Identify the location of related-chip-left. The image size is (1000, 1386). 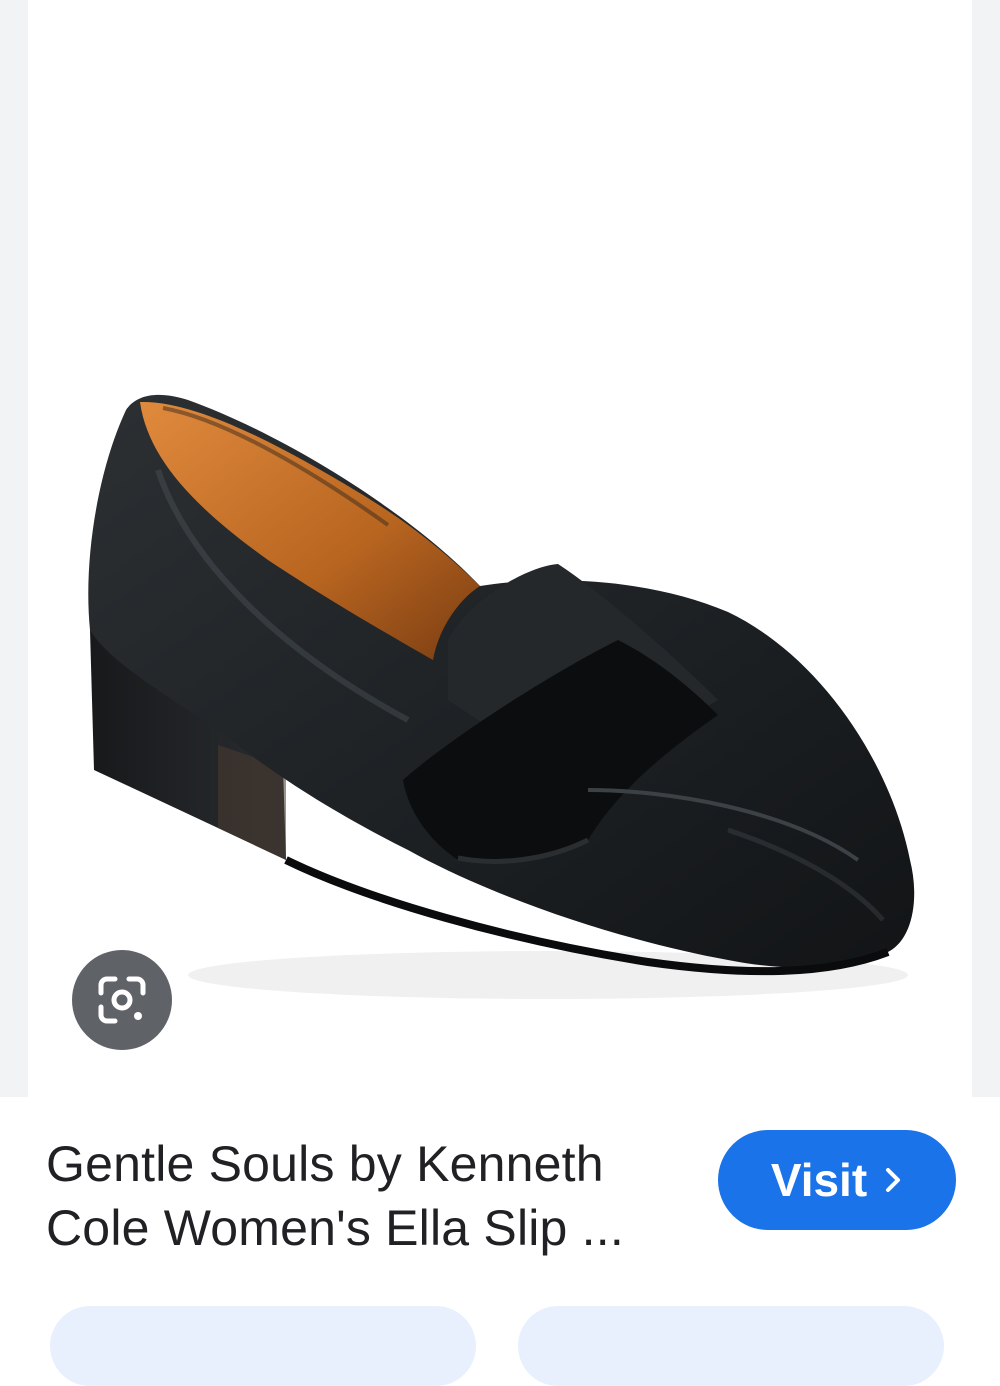
(263, 1346).